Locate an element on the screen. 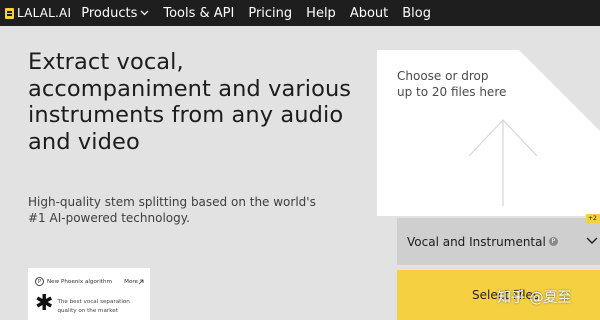 This screenshot has height=320, width=600. arrow-up-right-icon is located at coordinates (141, 281).